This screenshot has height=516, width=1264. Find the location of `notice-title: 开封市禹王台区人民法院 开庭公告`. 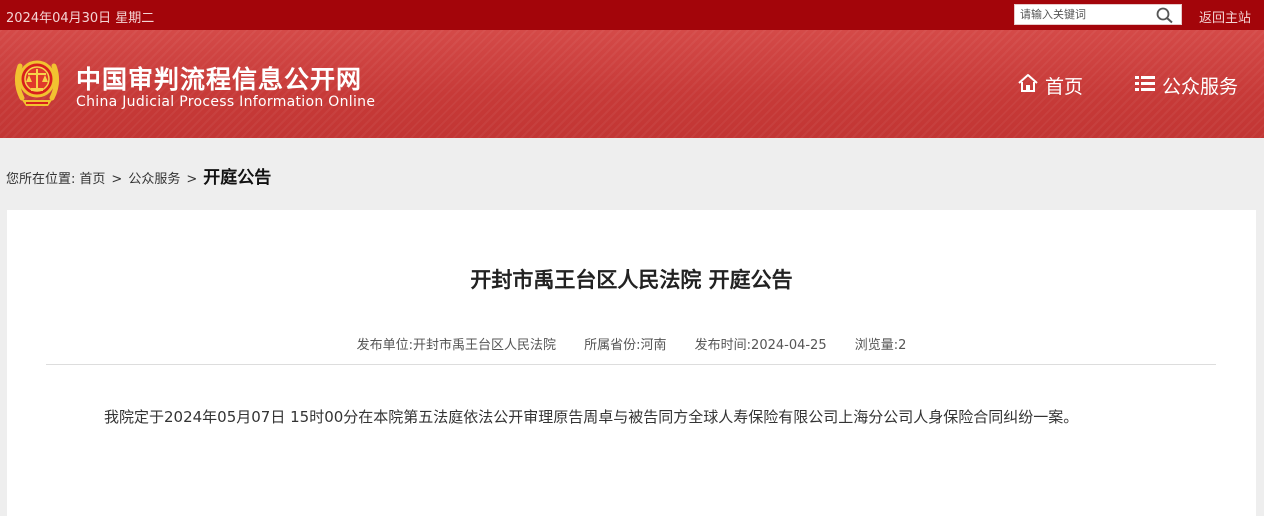

notice-title: 开封市禹王台区人民法院 开庭公告 is located at coordinates (631, 280).